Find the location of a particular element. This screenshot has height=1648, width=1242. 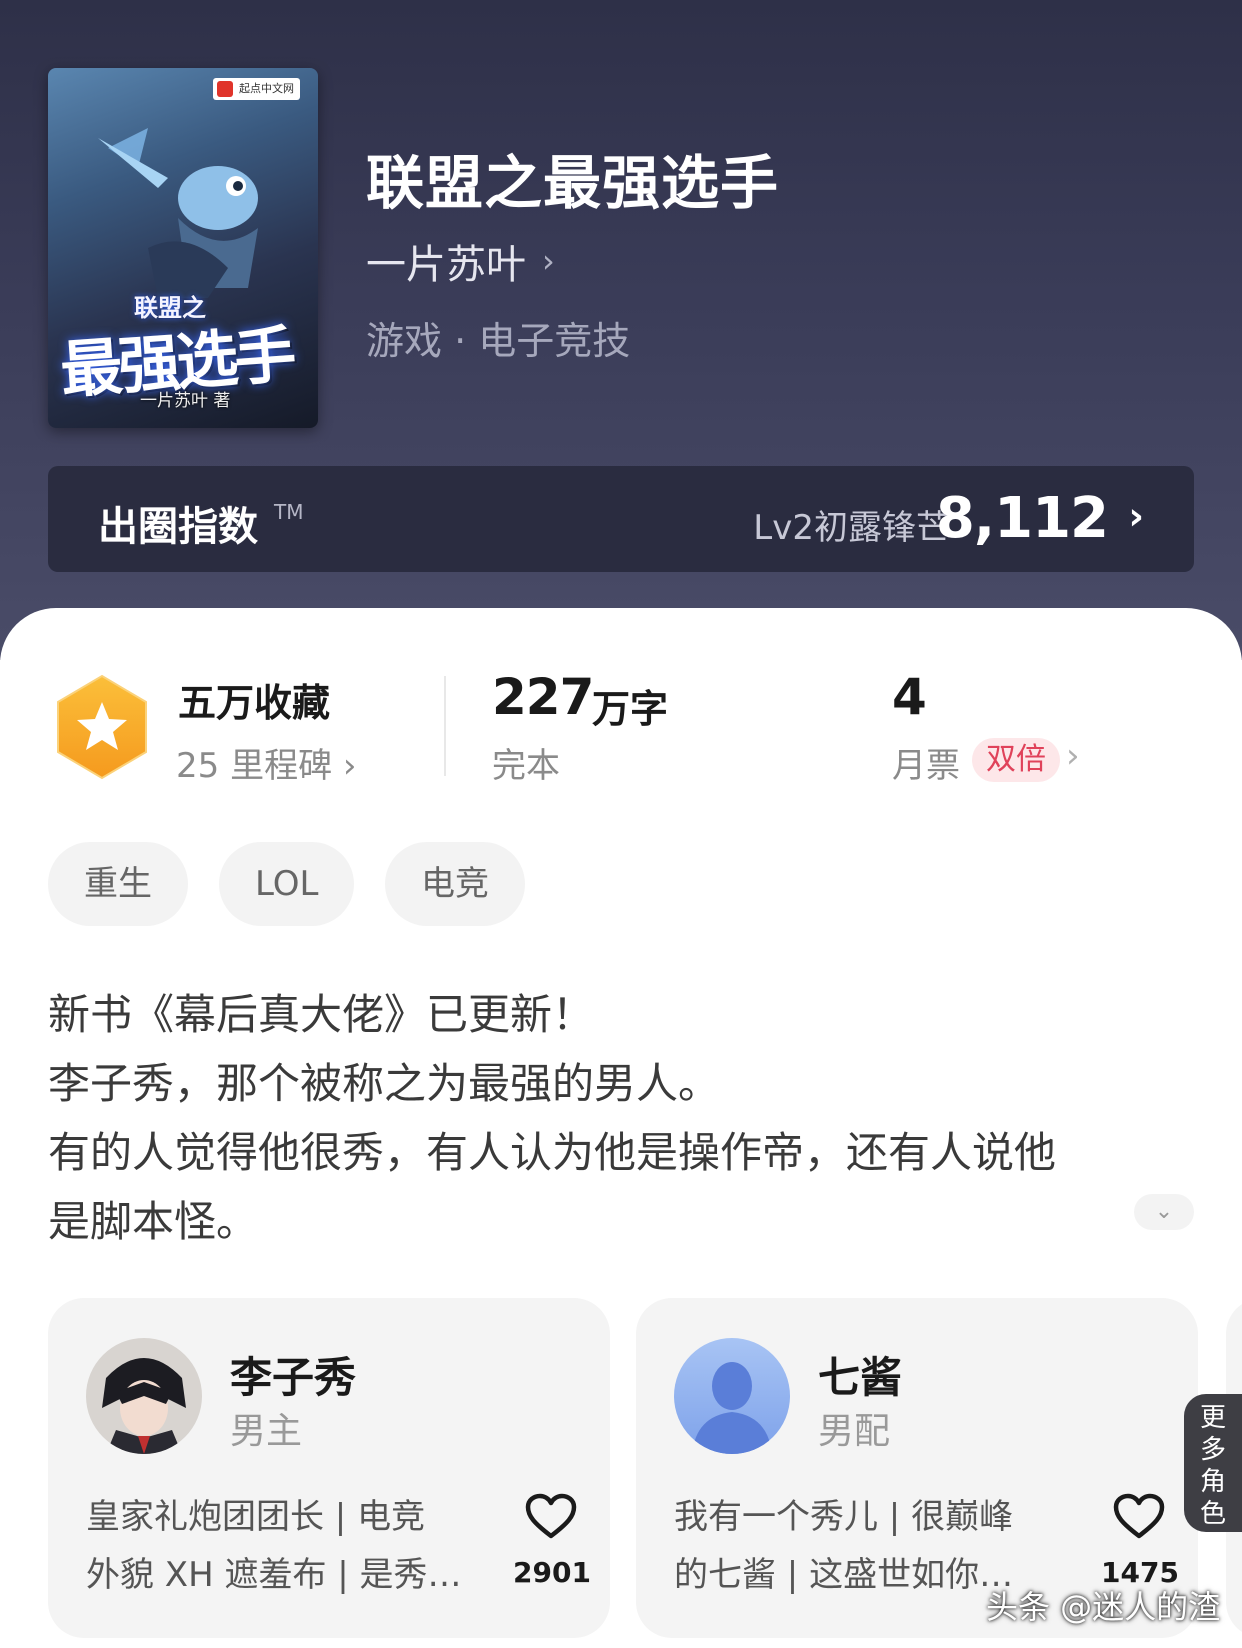

word-count-unit: 万字 is located at coordinates (630, 709).